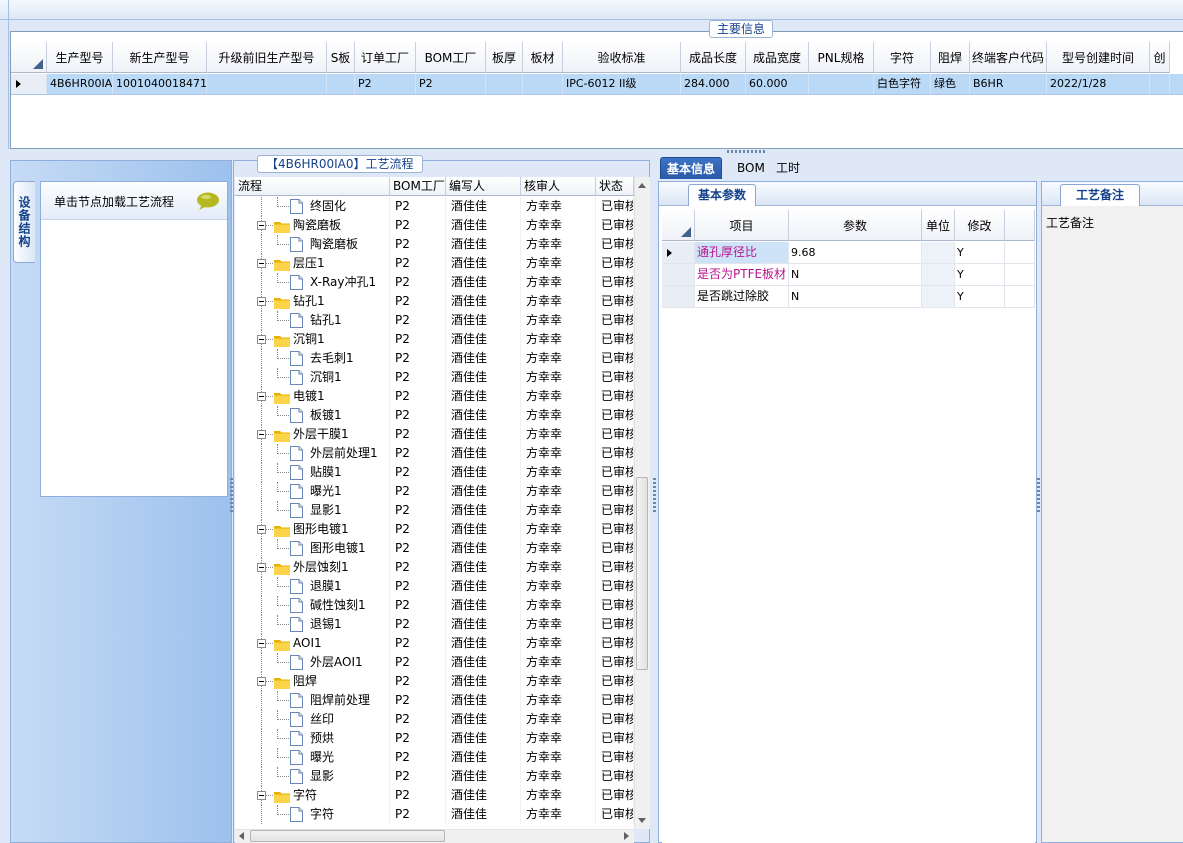  What do you see at coordinates (1100, 195) in the screenshot?
I see `tab-process-remark: 工艺备注` at bounding box center [1100, 195].